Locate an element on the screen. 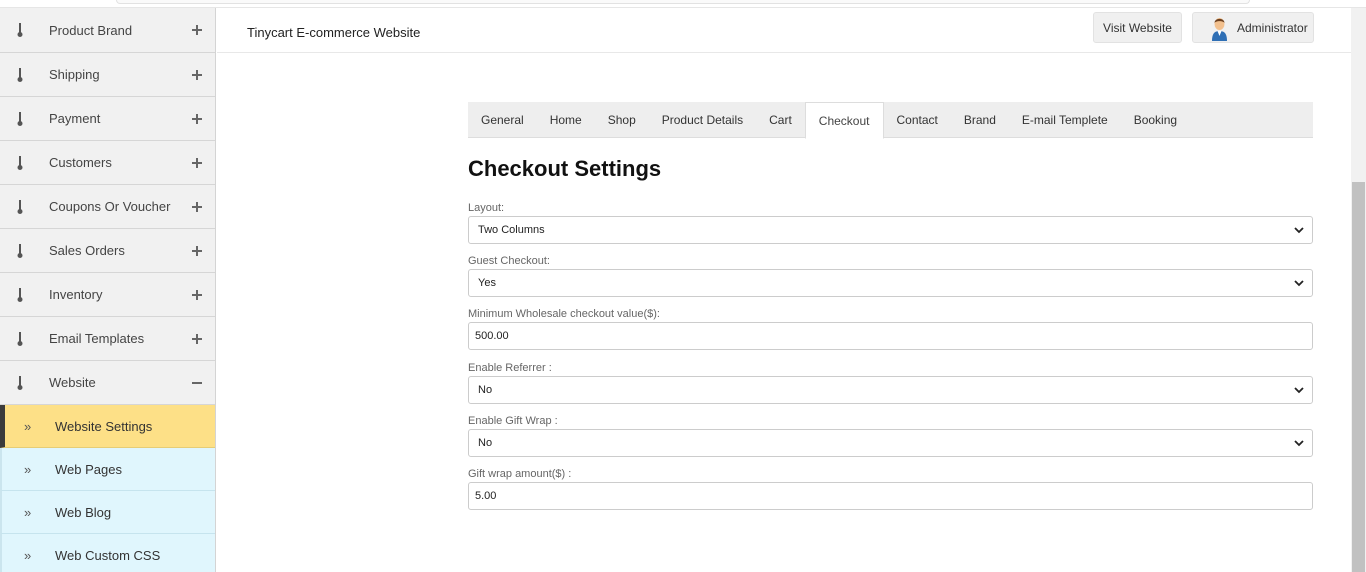 The image size is (1366, 572). admin-menu-button: Administrator is located at coordinates (1253, 27).